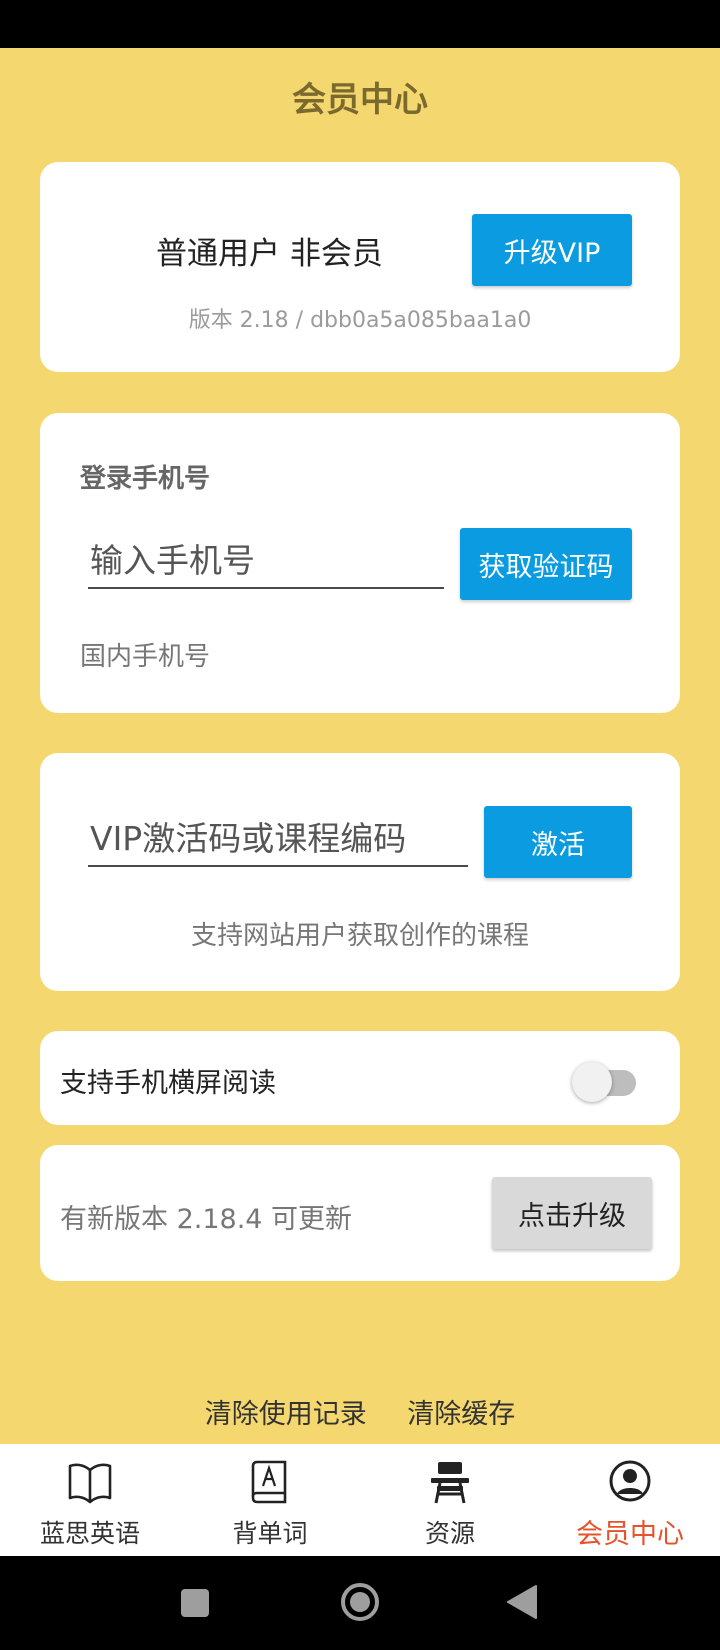 This screenshot has width=720, height=1650. I want to click on vocabulary-book-icon, so click(269, 1482).